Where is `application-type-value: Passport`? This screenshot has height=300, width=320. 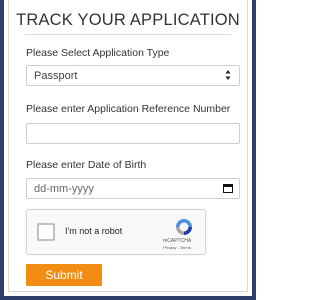
application-type-value: Passport is located at coordinates (56, 76).